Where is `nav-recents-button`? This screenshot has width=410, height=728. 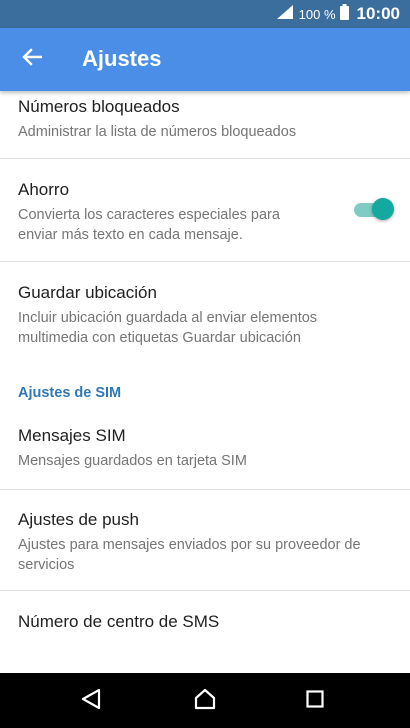 nav-recents-button is located at coordinates (315, 701).